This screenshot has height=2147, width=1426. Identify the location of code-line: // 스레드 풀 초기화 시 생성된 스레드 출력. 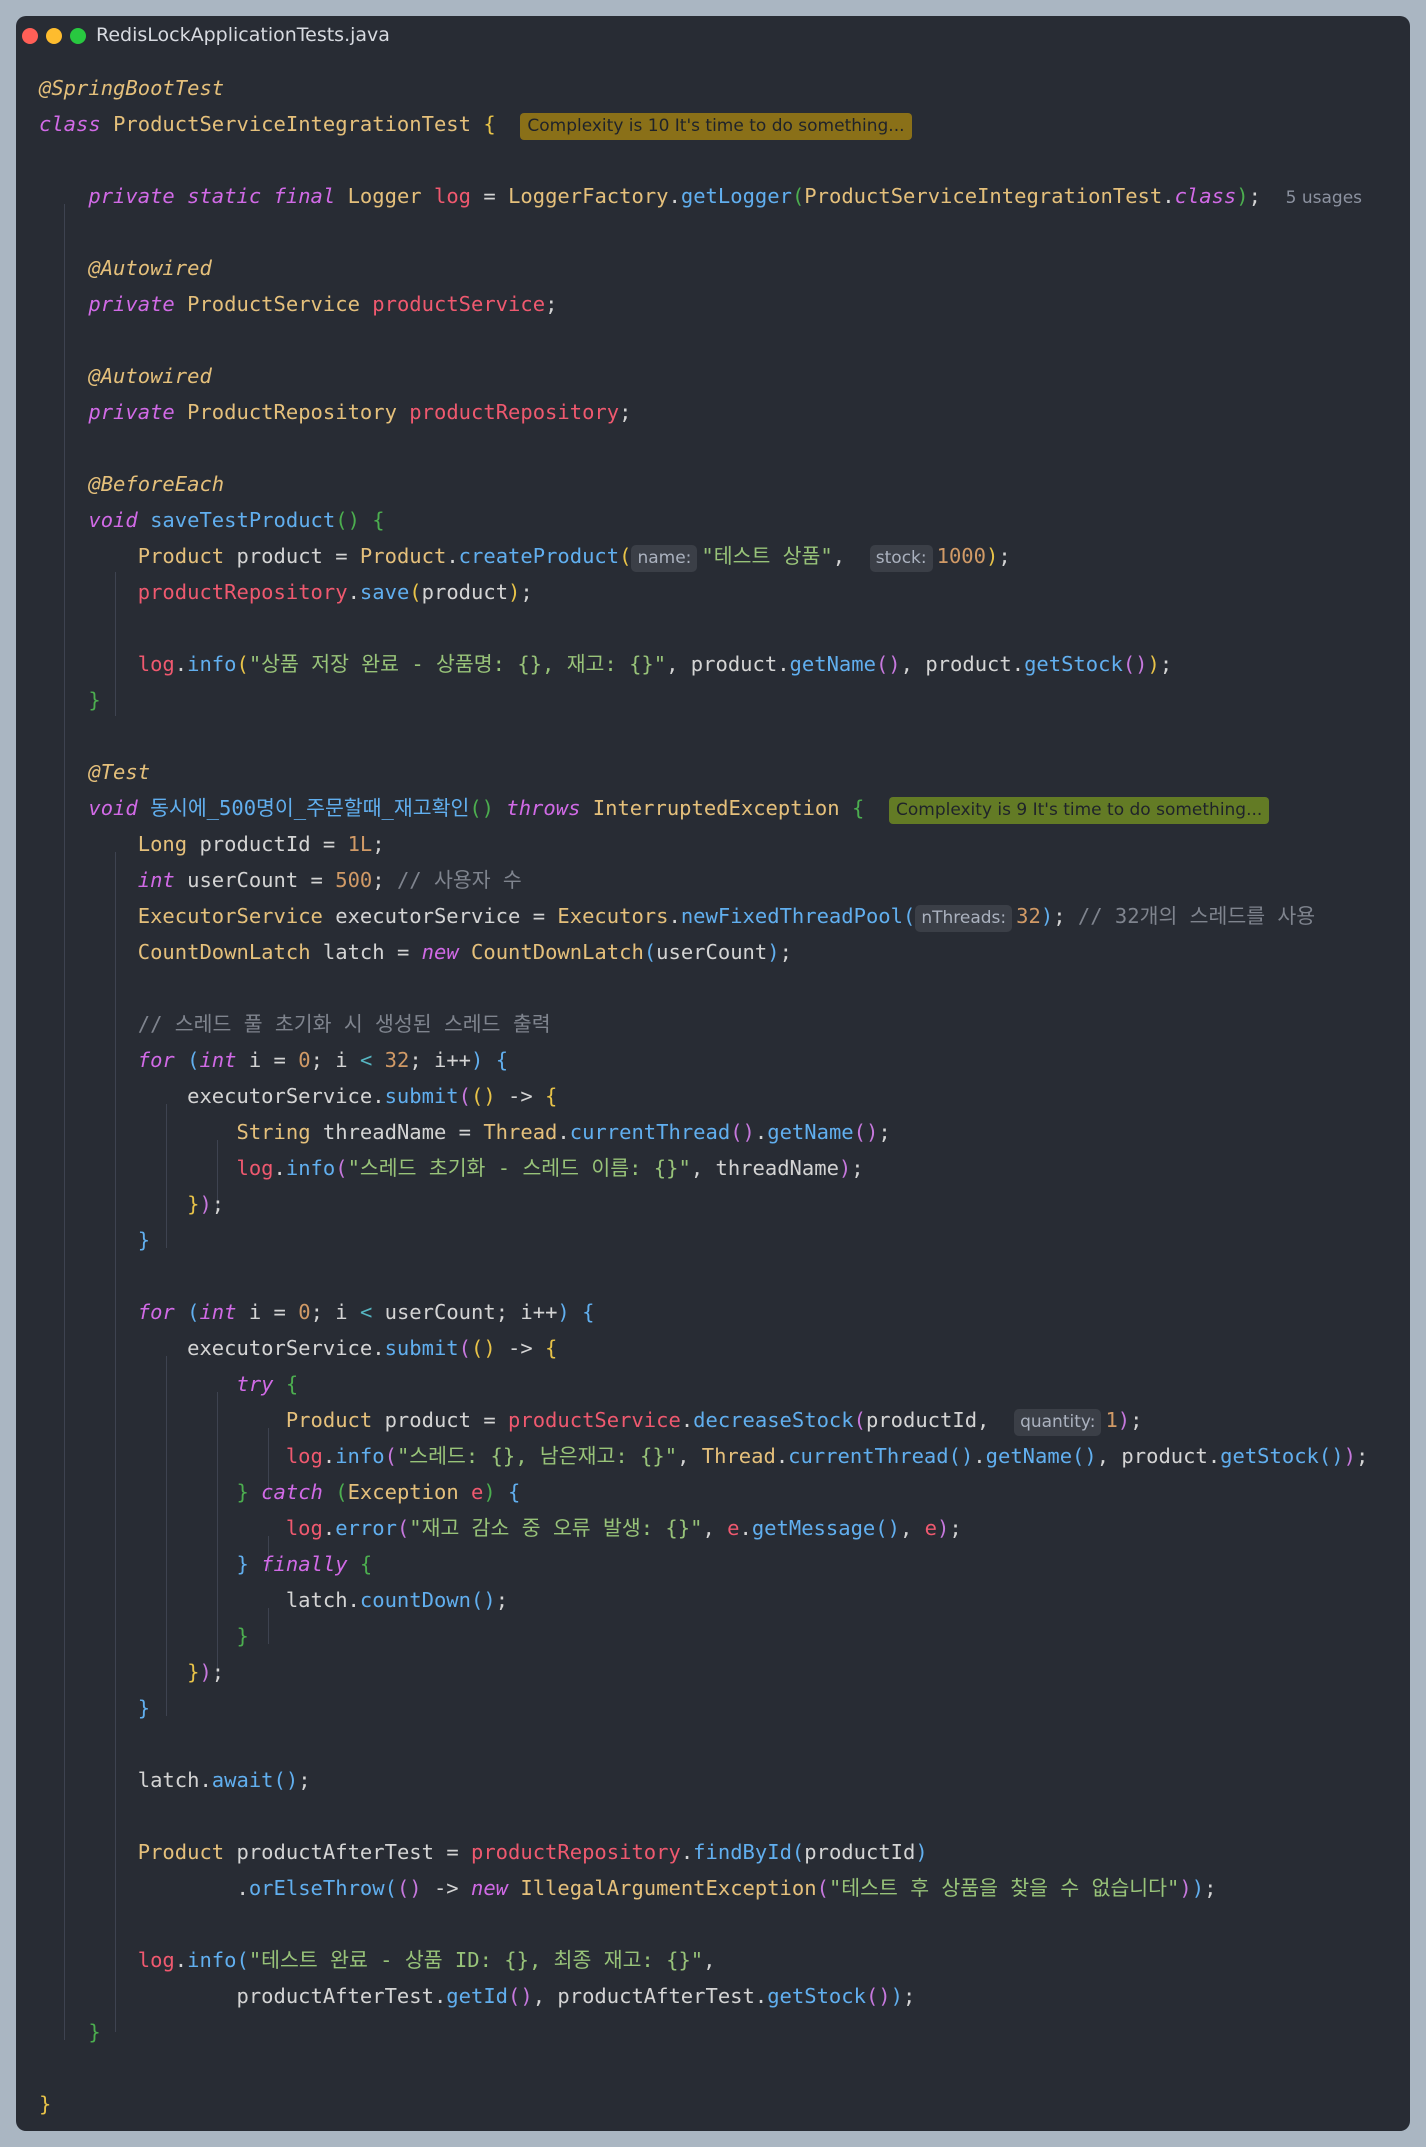
(703, 1024).